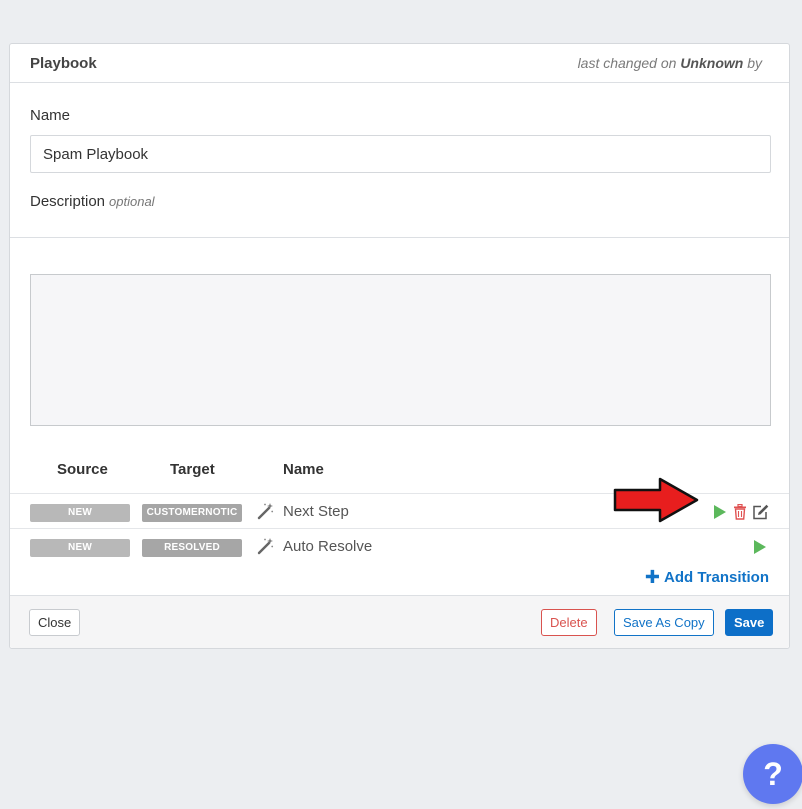 This screenshot has height=809, width=802. Describe the element at coordinates (50, 115) in the screenshot. I see `name-label: Name` at that location.